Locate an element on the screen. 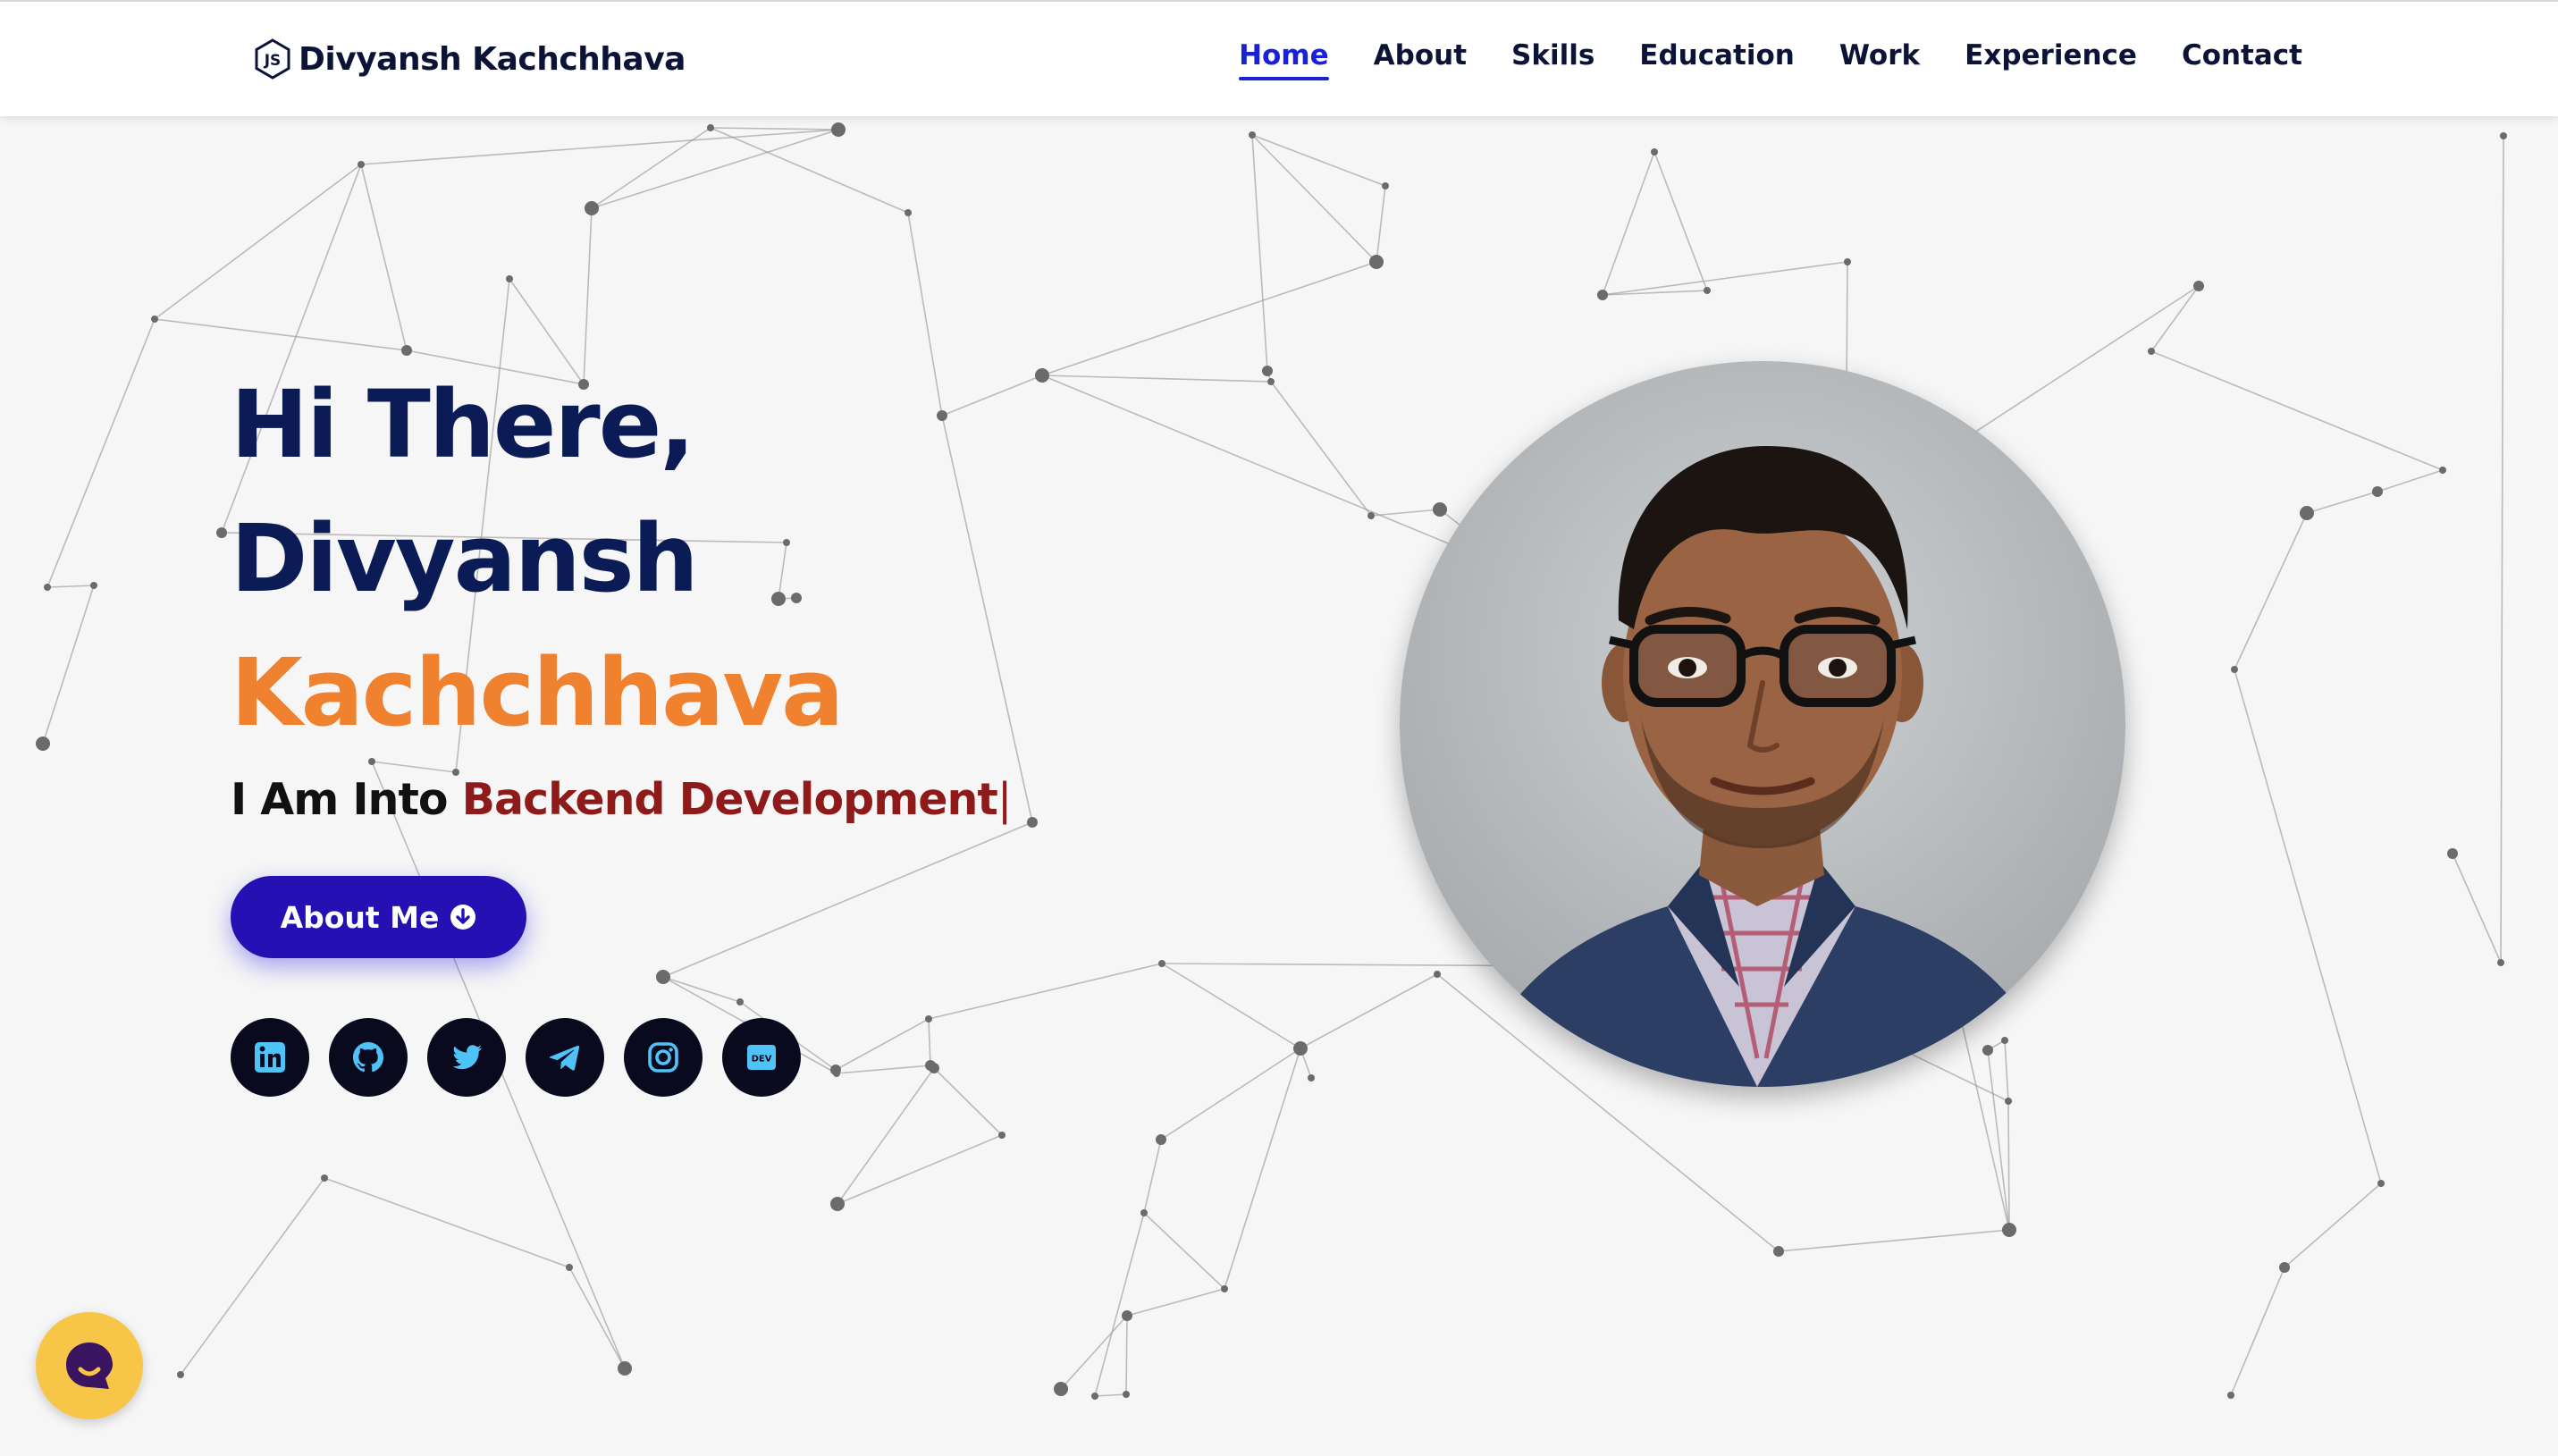 The image size is (2558, 1456). dev-text: DEV is located at coordinates (762, 1060).